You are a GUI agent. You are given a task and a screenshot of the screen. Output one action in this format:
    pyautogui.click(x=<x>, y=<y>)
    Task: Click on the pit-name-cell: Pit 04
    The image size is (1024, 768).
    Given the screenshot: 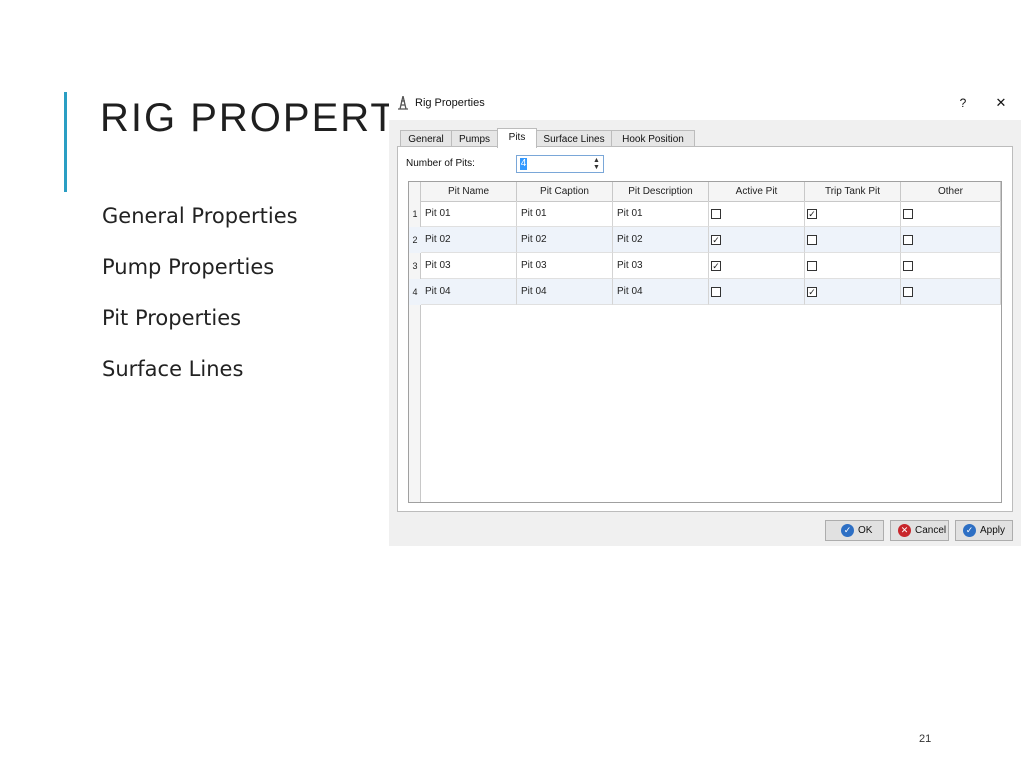 What is the action you would take?
    pyautogui.click(x=469, y=292)
    